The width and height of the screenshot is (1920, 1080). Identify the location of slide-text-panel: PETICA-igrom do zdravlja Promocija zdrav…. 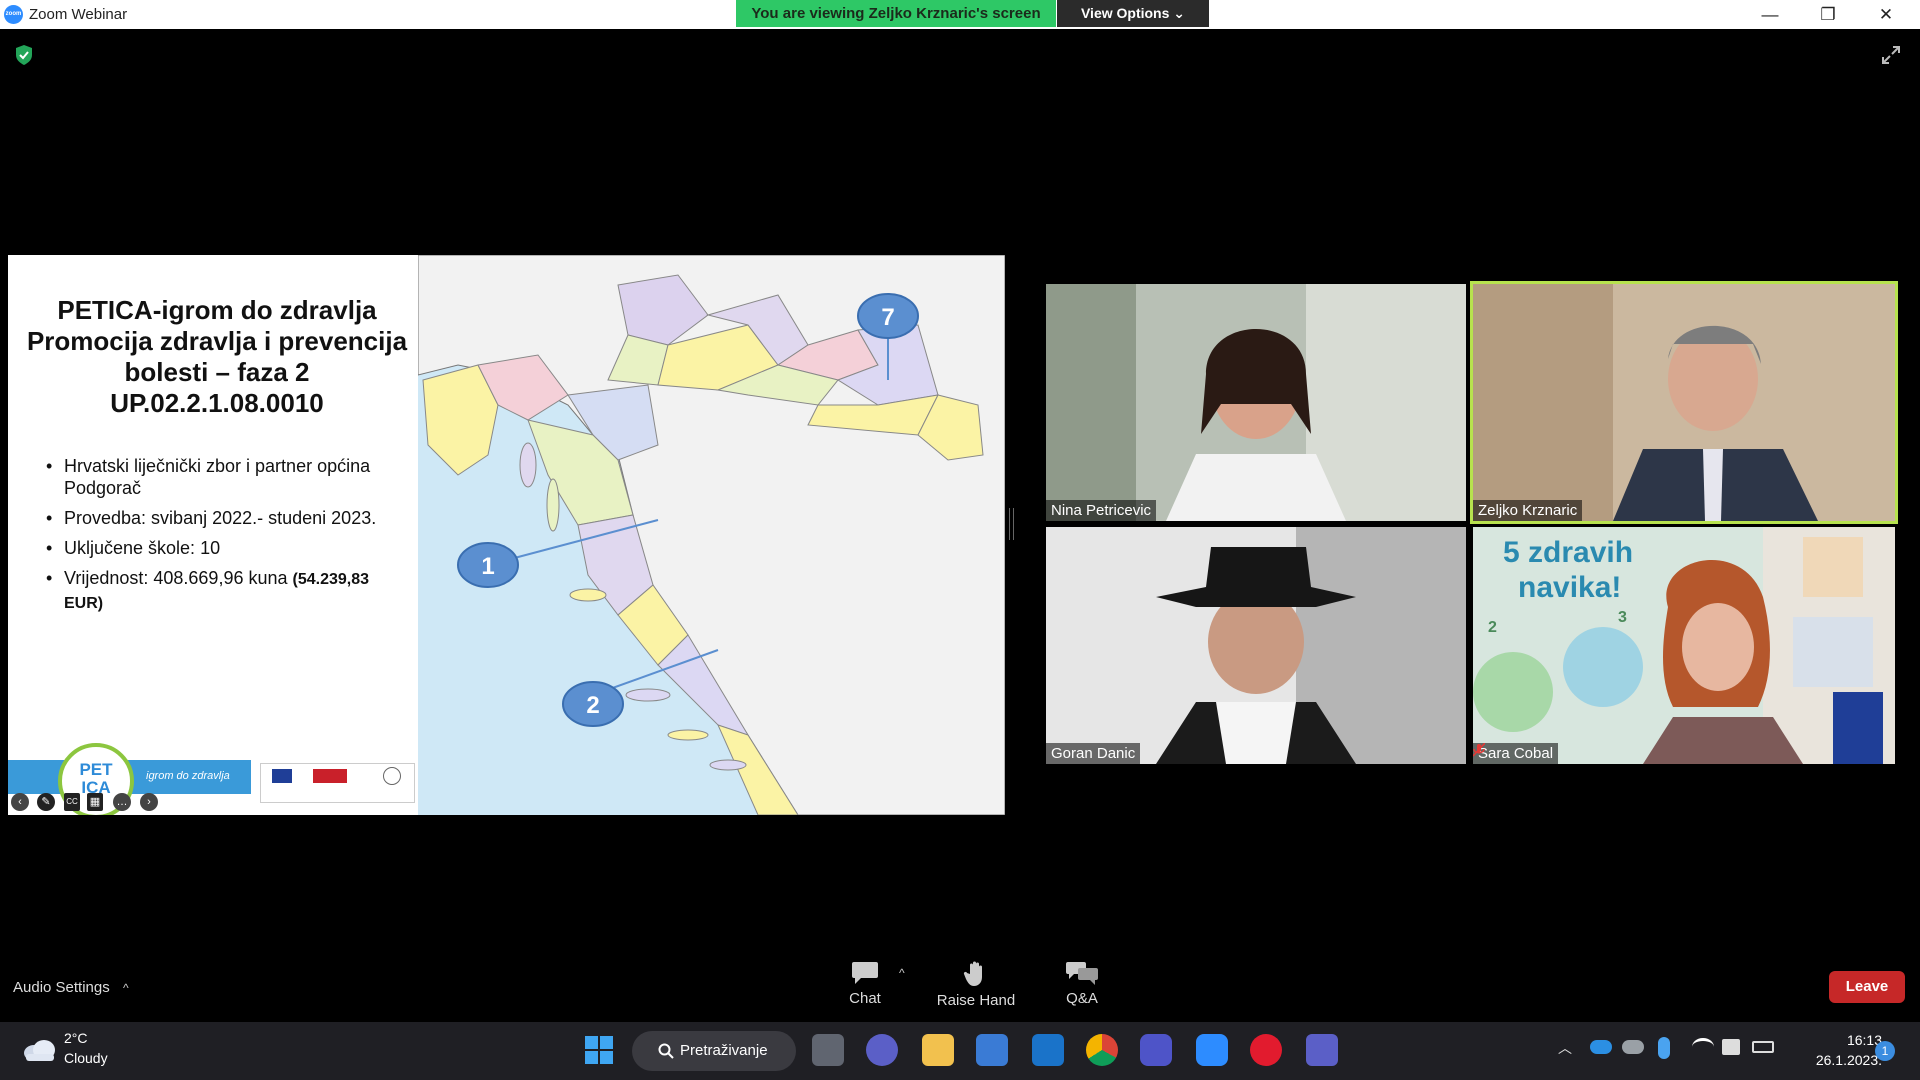
(213, 535).